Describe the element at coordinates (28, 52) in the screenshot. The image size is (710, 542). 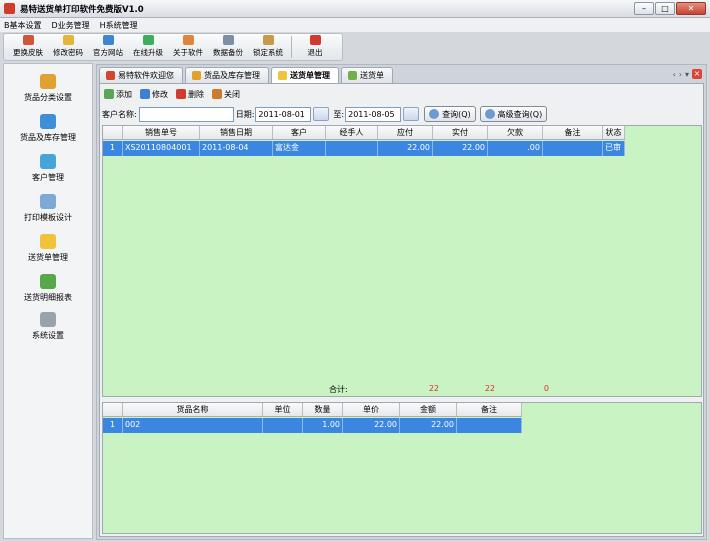
I see `toolbar-label: 更换皮肤` at that location.